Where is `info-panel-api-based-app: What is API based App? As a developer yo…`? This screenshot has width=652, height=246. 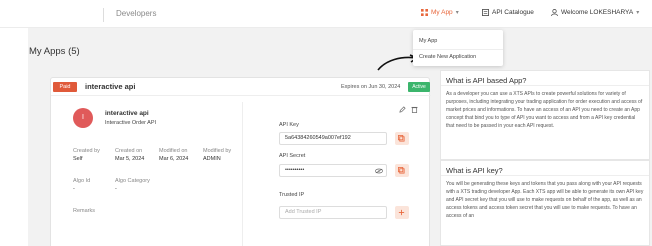 info-panel-api-based-app: What is API based App? As a developer yo… is located at coordinates (545, 115).